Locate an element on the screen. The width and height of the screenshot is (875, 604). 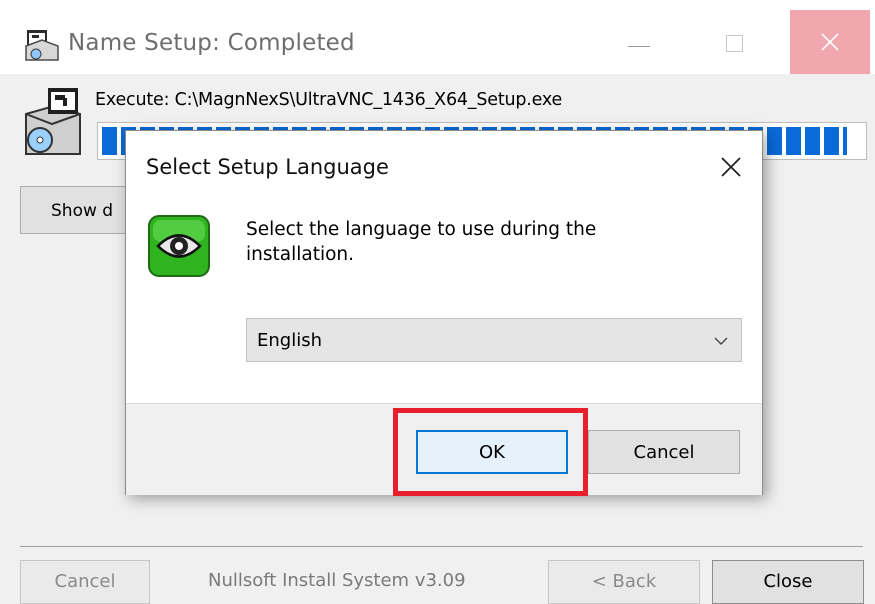
back-button: < Back is located at coordinates (624, 582).